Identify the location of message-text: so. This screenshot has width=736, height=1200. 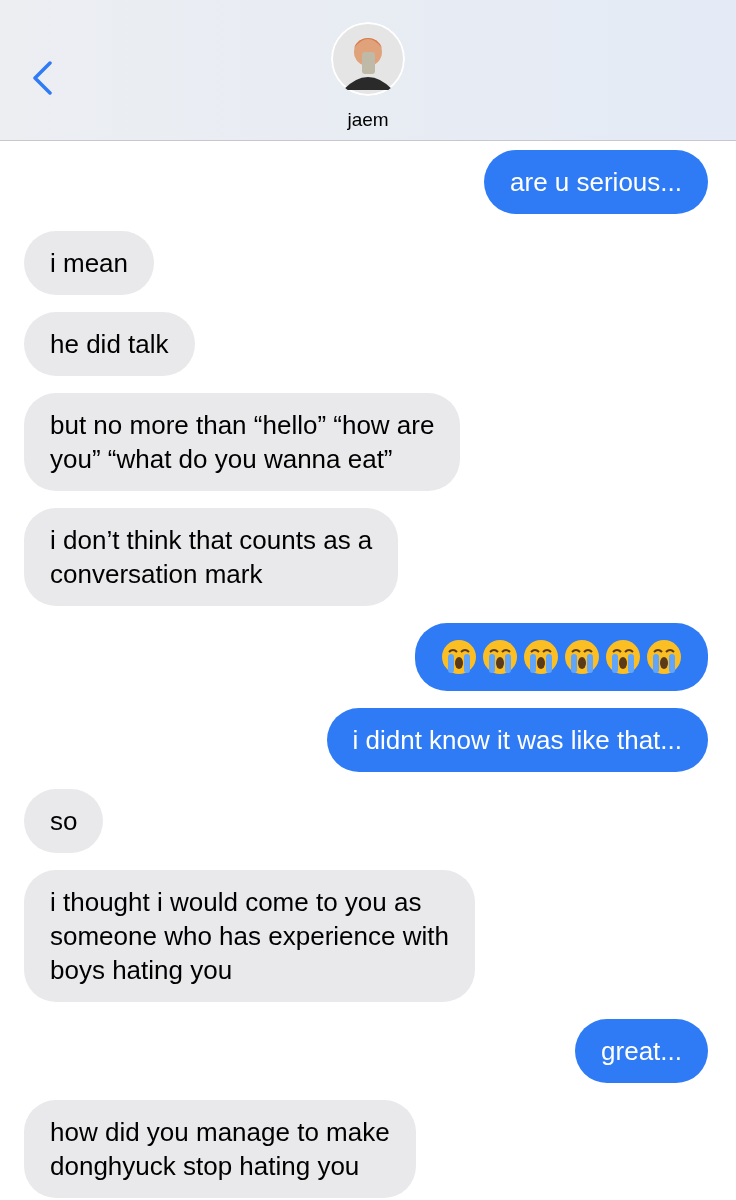
(64, 821).